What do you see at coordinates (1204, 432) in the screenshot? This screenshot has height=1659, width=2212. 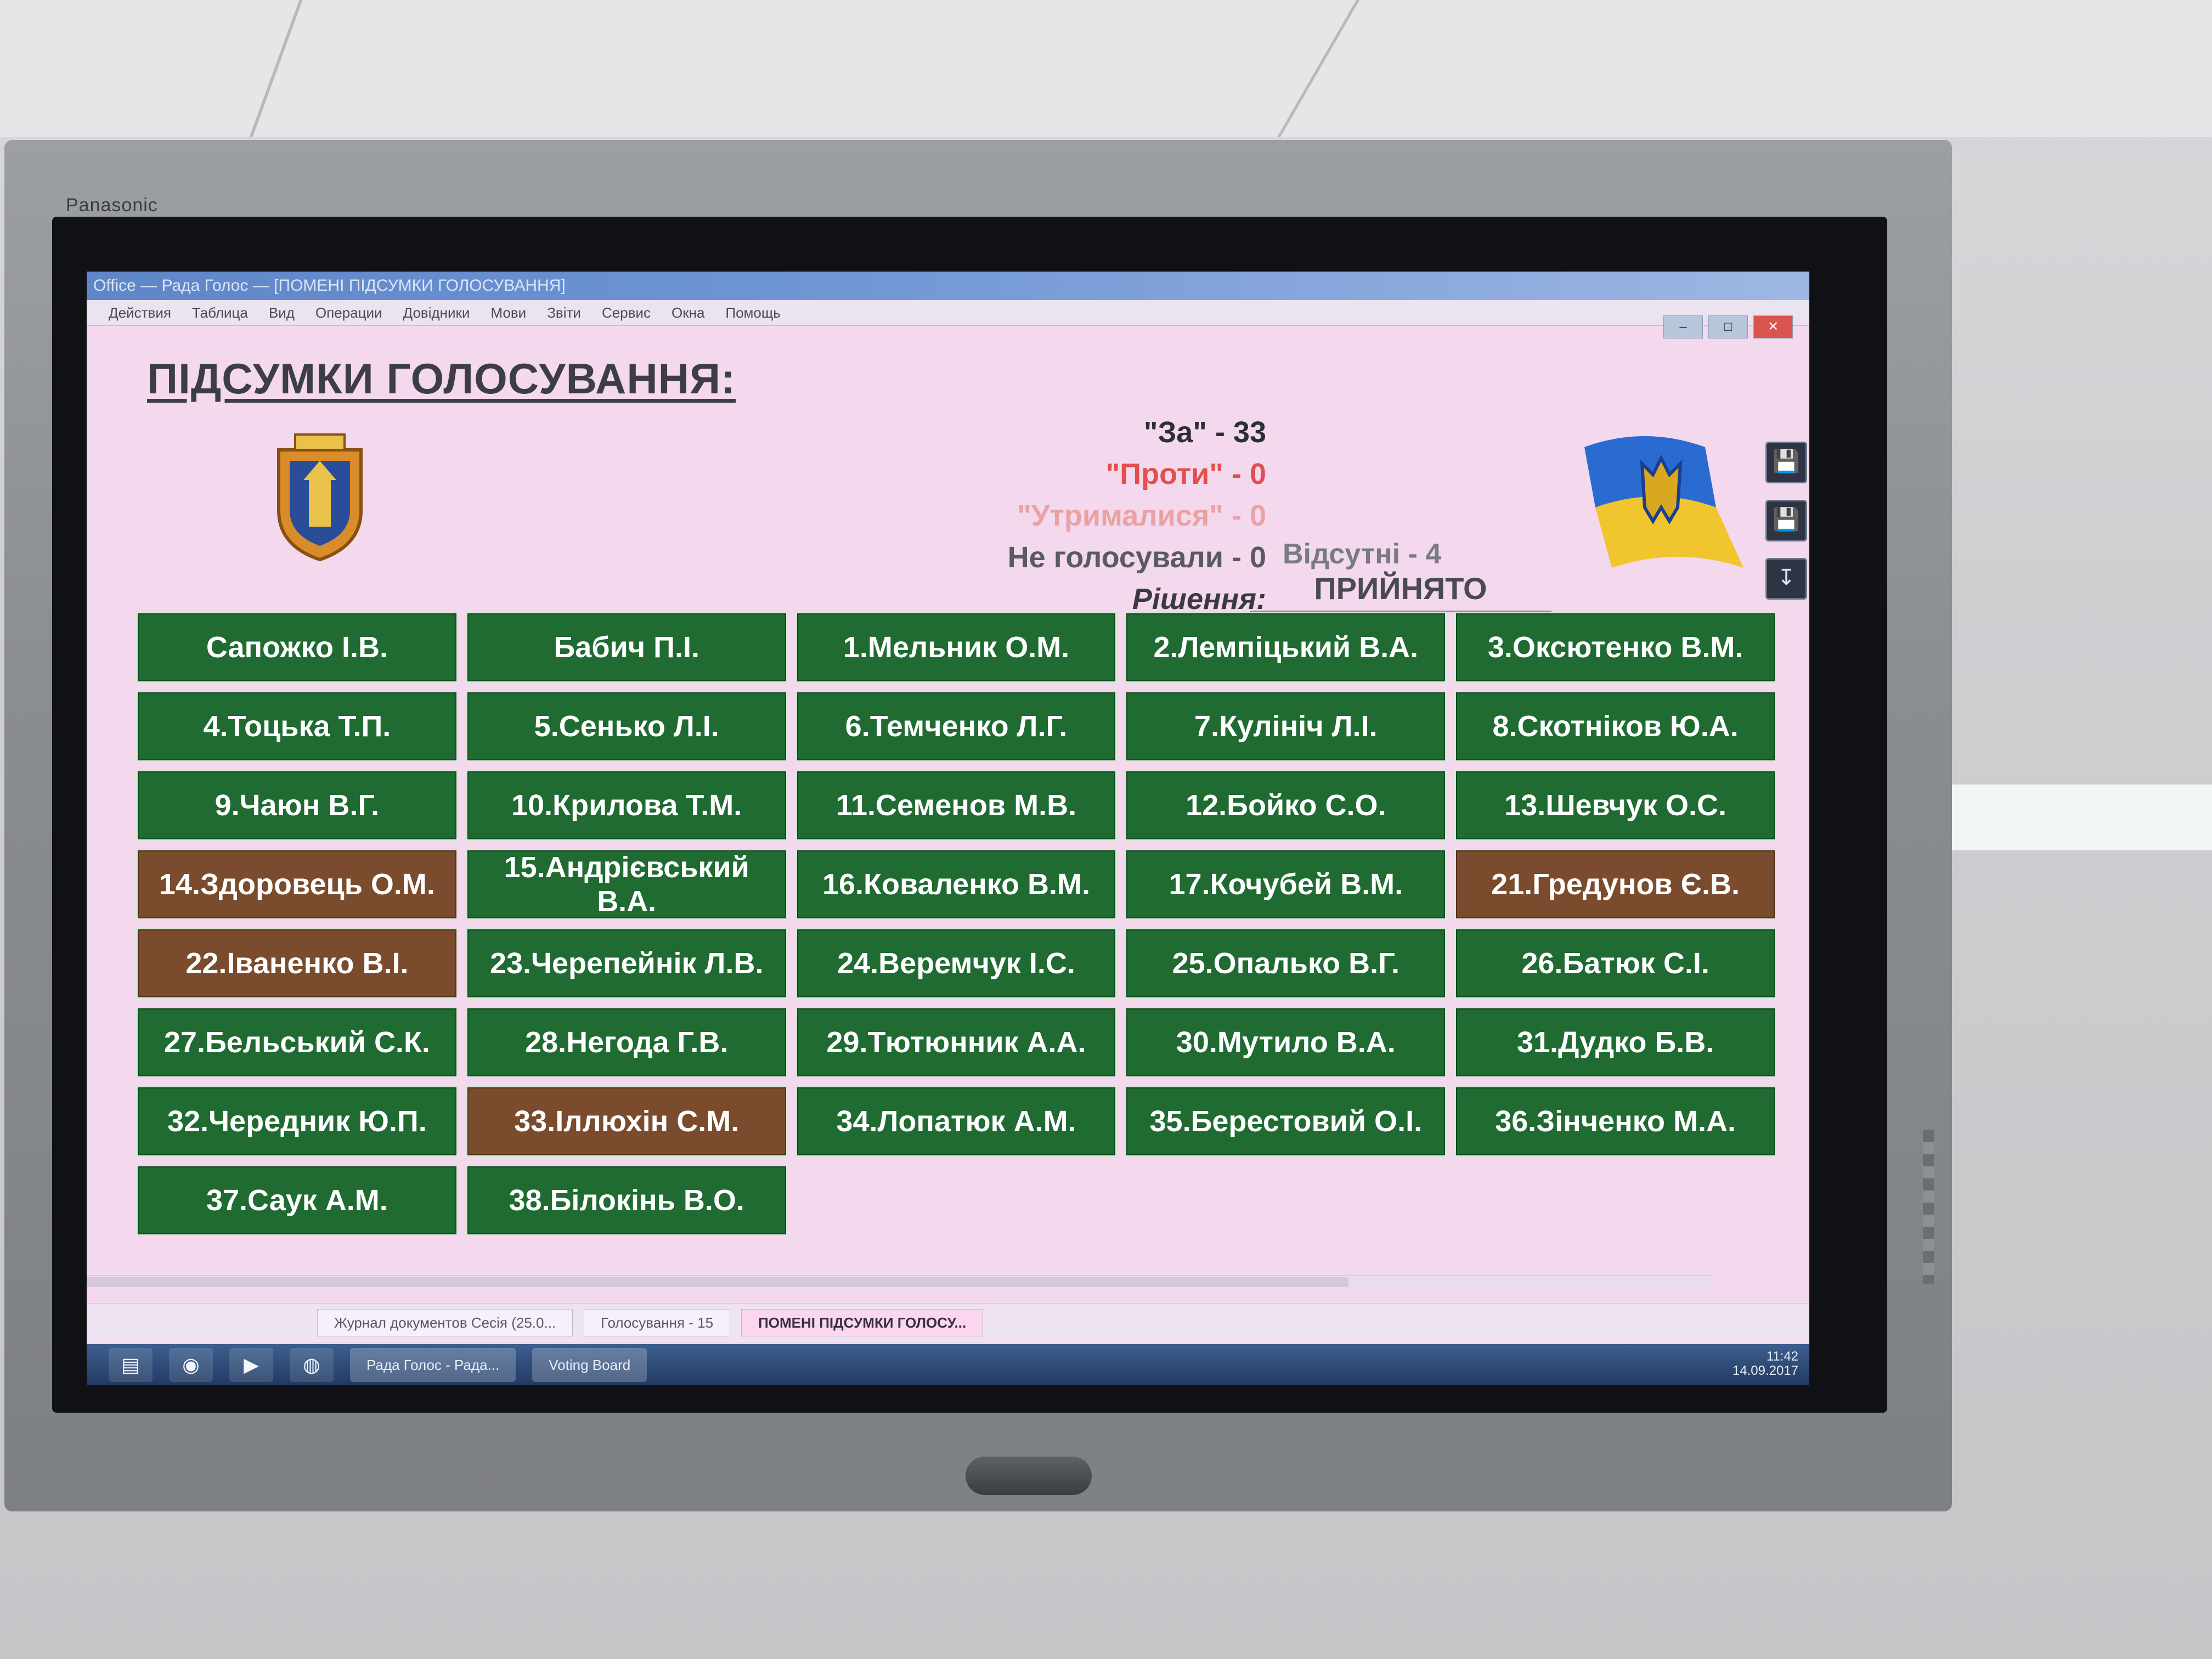 I see `result-za: "За" - 33` at bounding box center [1204, 432].